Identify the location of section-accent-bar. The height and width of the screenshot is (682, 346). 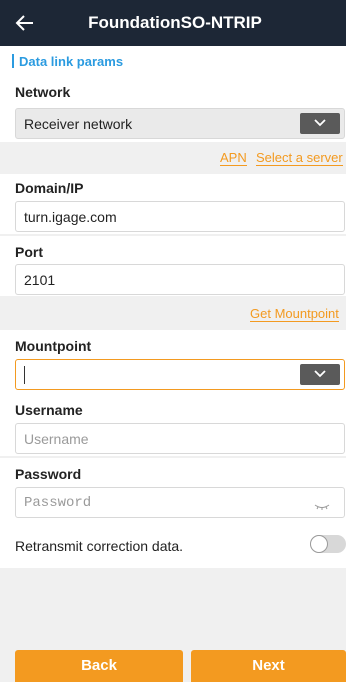
(13, 61).